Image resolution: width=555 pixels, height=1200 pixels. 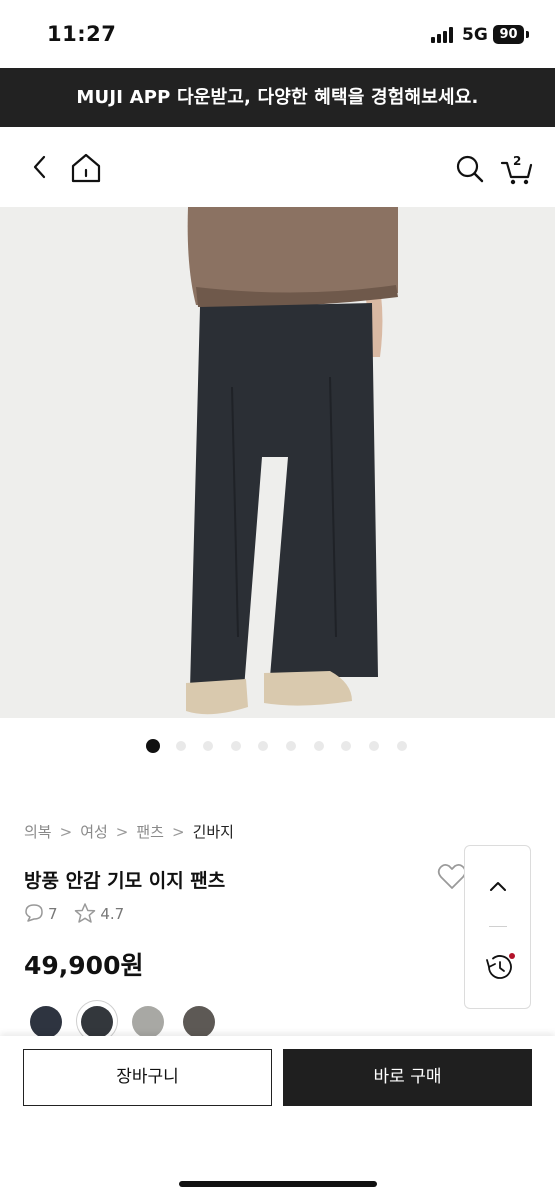 I want to click on buy-now-button: 바로 구매, so click(x=407, y=1077).